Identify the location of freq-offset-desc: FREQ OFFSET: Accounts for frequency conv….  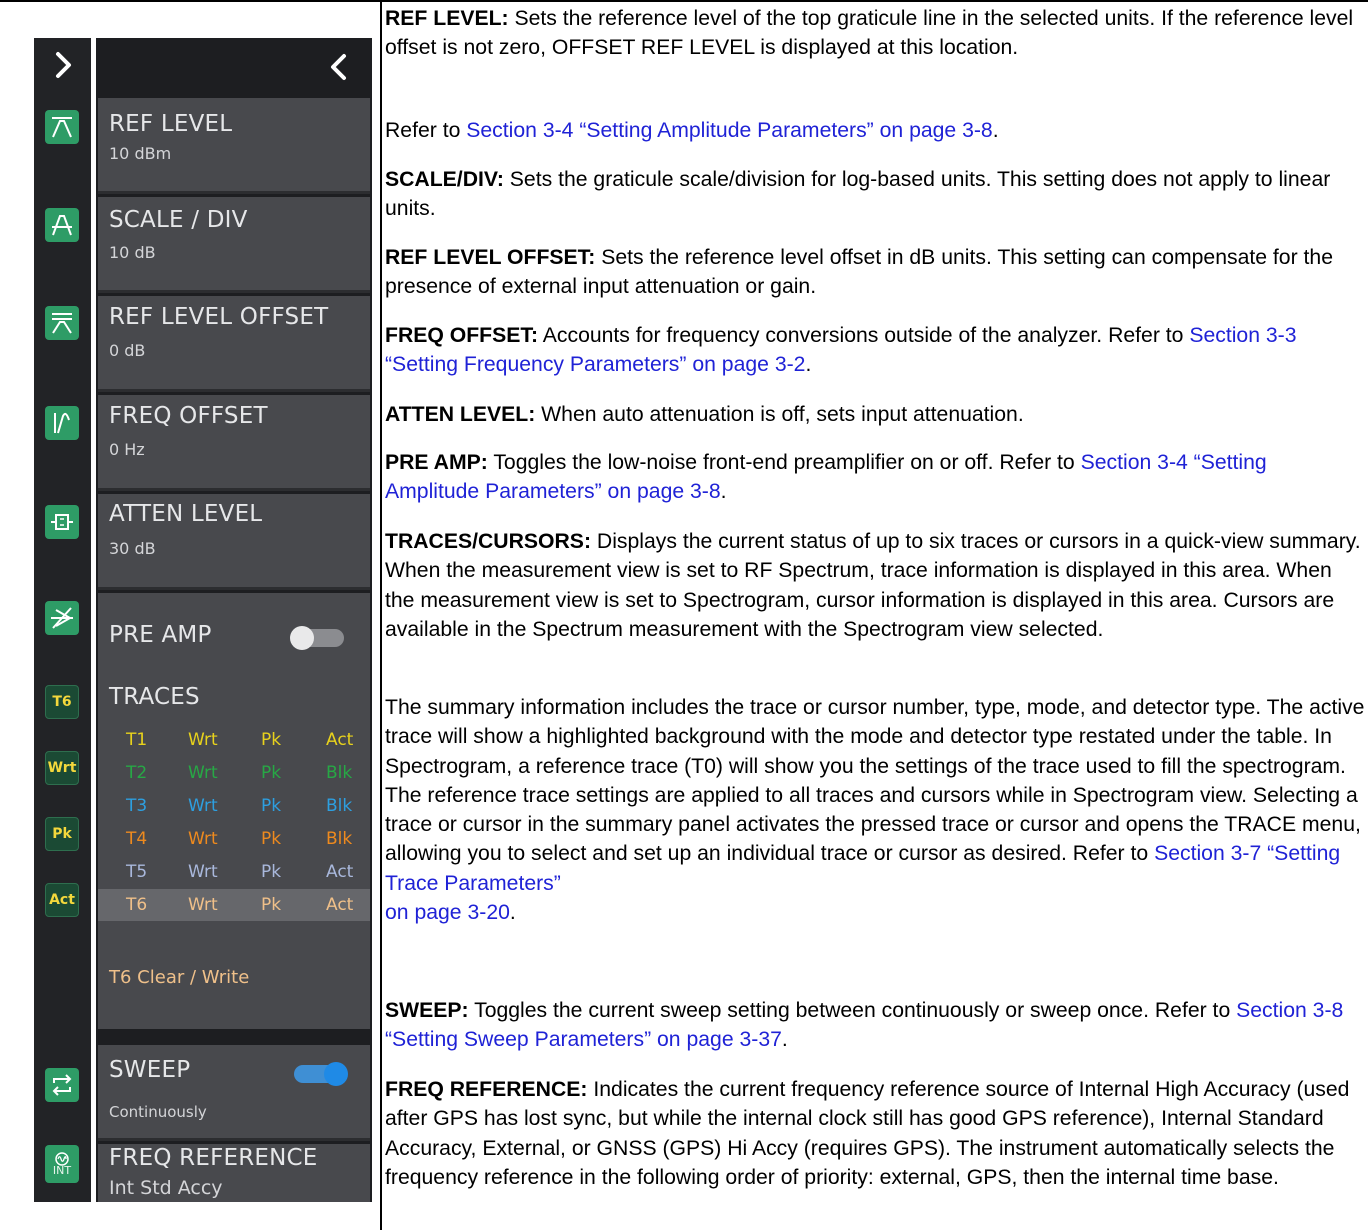
(841, 350).